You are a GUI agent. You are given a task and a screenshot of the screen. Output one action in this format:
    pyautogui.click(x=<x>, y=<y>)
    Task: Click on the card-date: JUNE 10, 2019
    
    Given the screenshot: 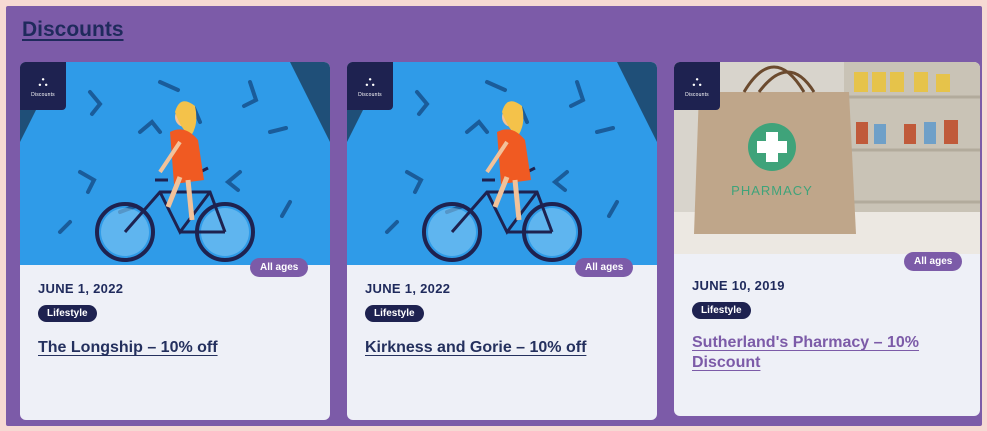 What is the action you would take?
    pyautogui.click(x=738, y=285)
    